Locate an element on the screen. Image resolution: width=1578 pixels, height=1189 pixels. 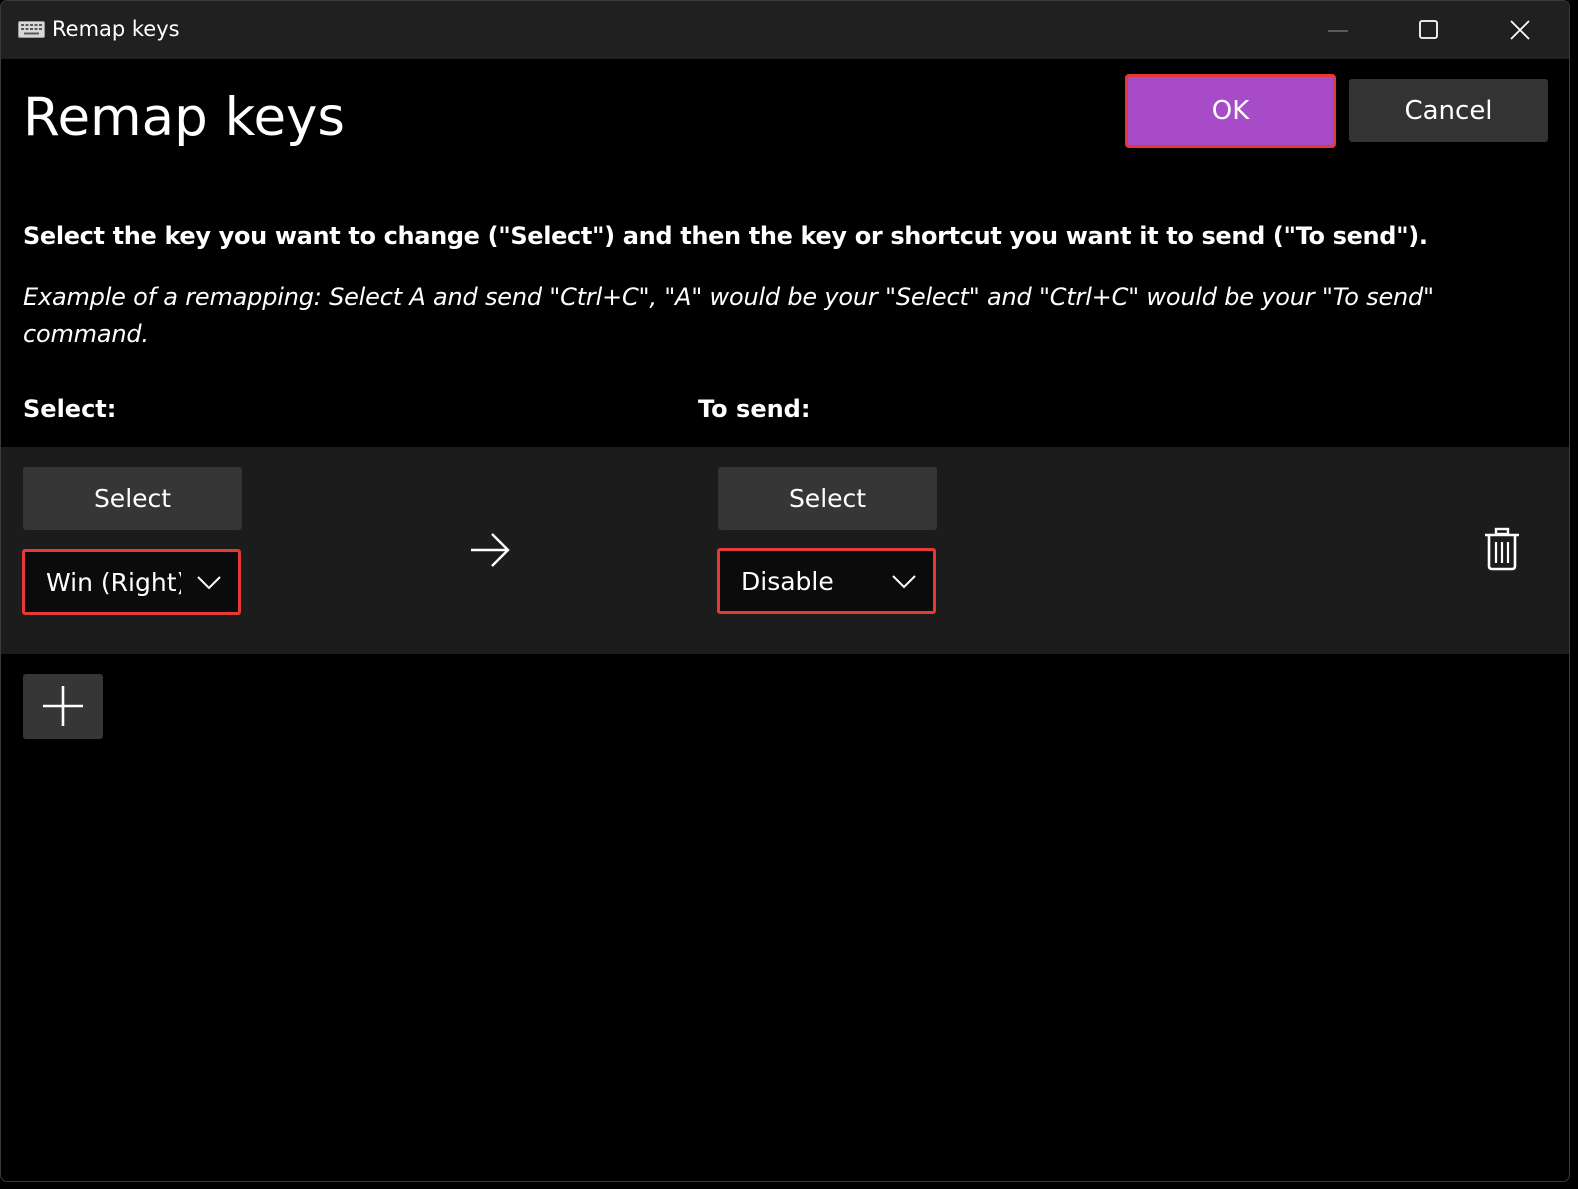
cancel-button: Cancel is located at coordinates (1448, 110).